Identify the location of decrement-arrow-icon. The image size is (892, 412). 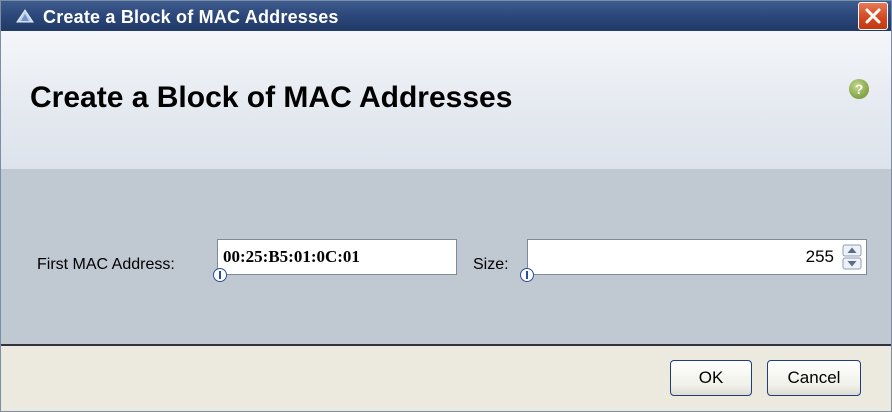
(852, 263).